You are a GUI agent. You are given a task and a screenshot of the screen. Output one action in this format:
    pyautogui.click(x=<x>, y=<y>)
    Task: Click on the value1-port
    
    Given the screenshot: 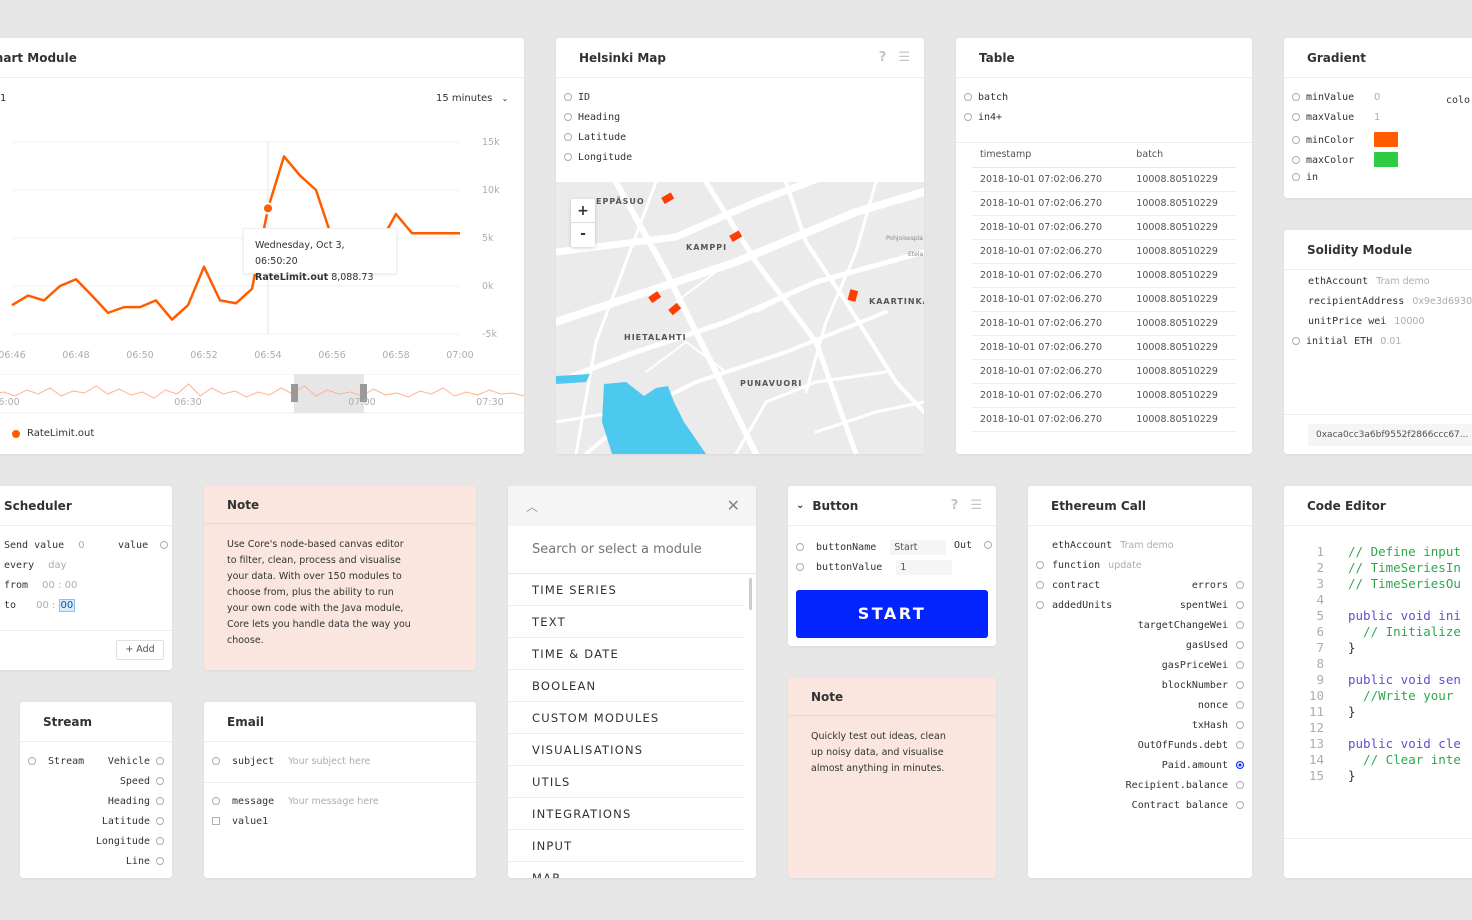 What is the action you would take?
    pyautogui.click(x=216, y=821)
    